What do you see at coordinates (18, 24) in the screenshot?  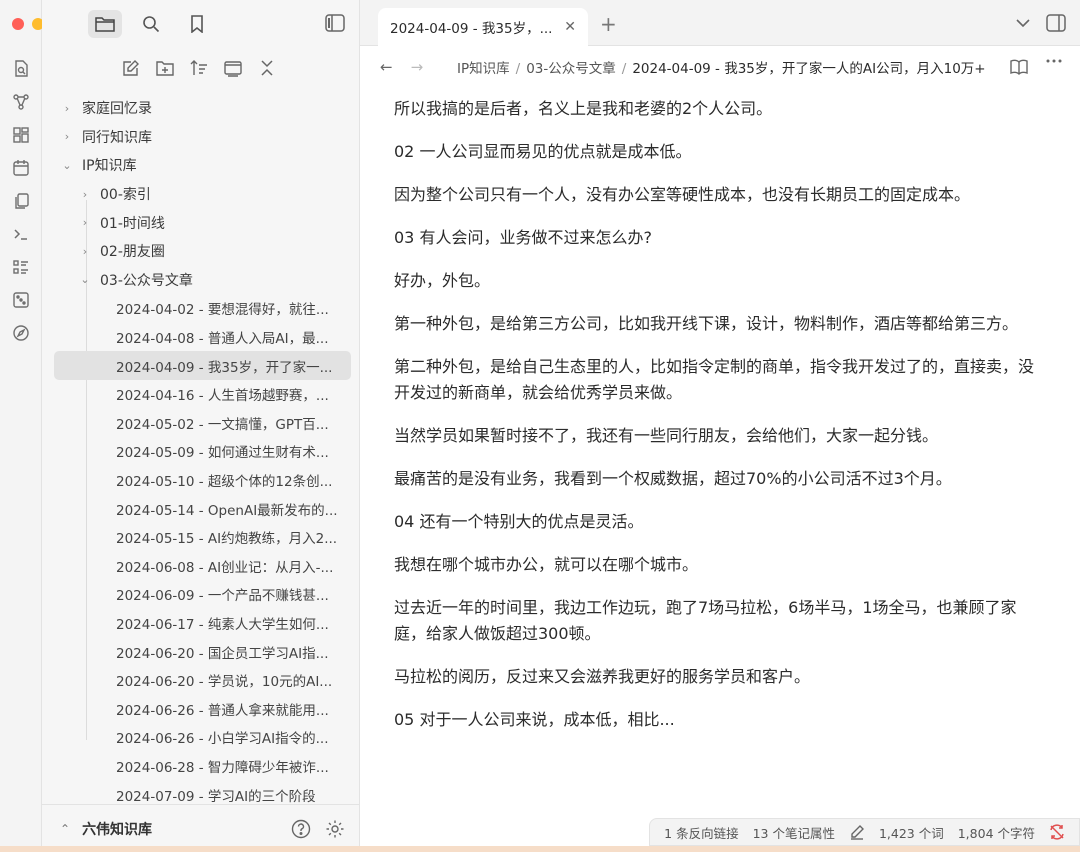 I see `close-window-button` at bounding box center [18, 24].